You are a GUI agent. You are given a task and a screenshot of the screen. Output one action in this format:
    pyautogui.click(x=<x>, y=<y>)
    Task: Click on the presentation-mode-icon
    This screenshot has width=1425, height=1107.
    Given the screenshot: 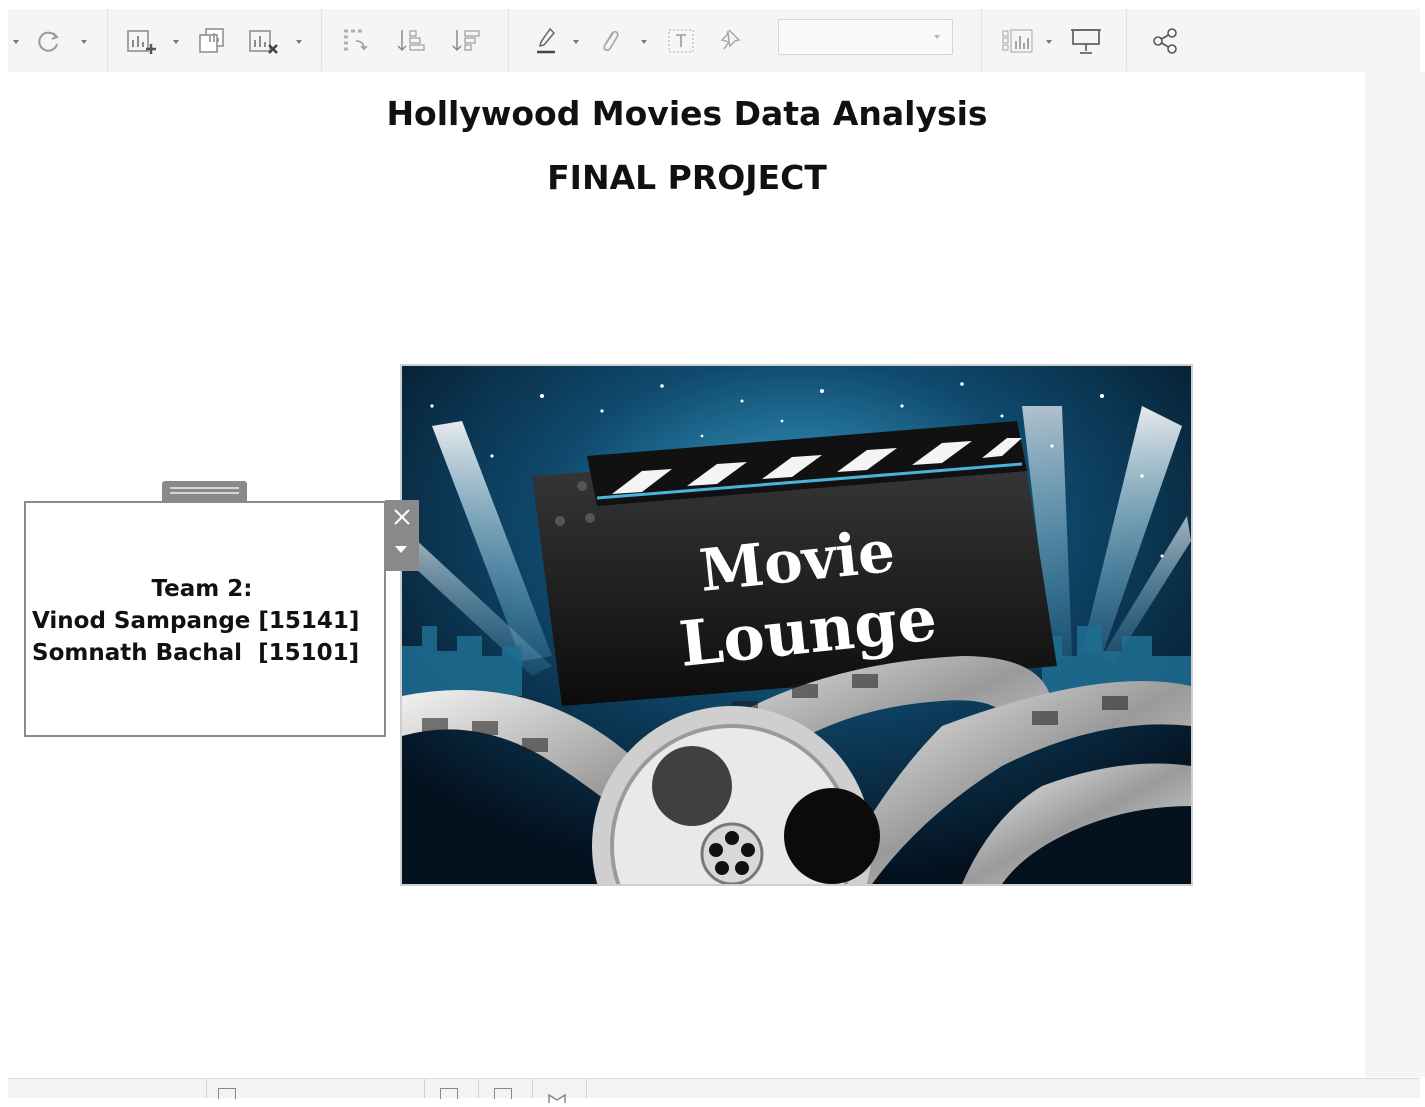 What is the action you would take?
    pyautogui.click(x=1086, y=41)
    